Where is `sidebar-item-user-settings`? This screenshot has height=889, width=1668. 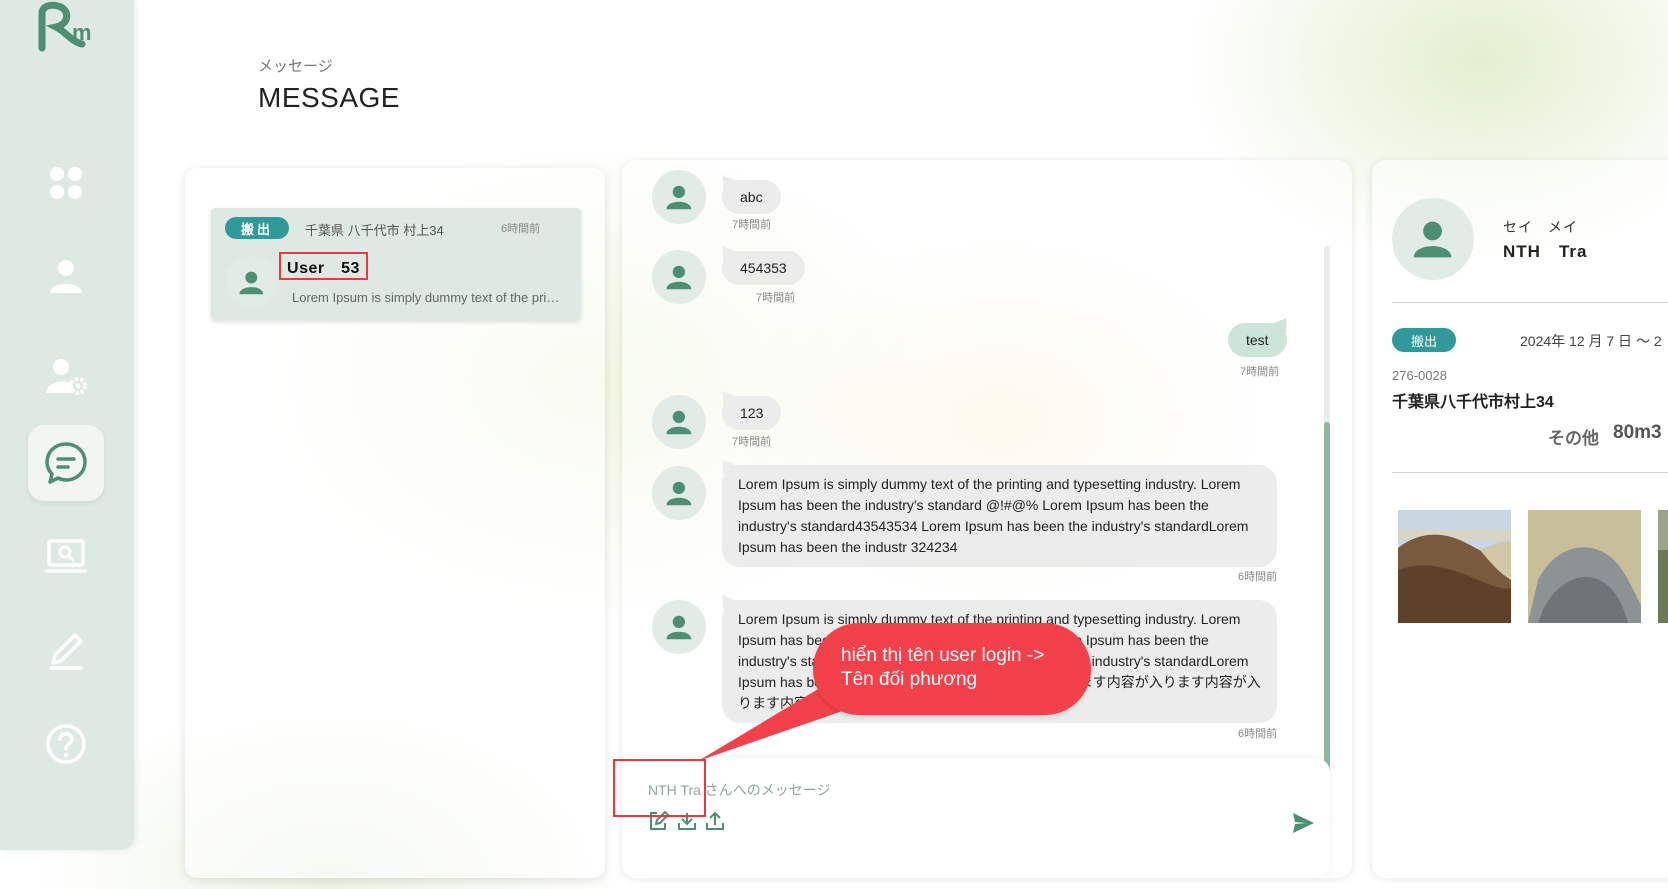 sidebar-item-user-settings is located at coordinates (66, 376).